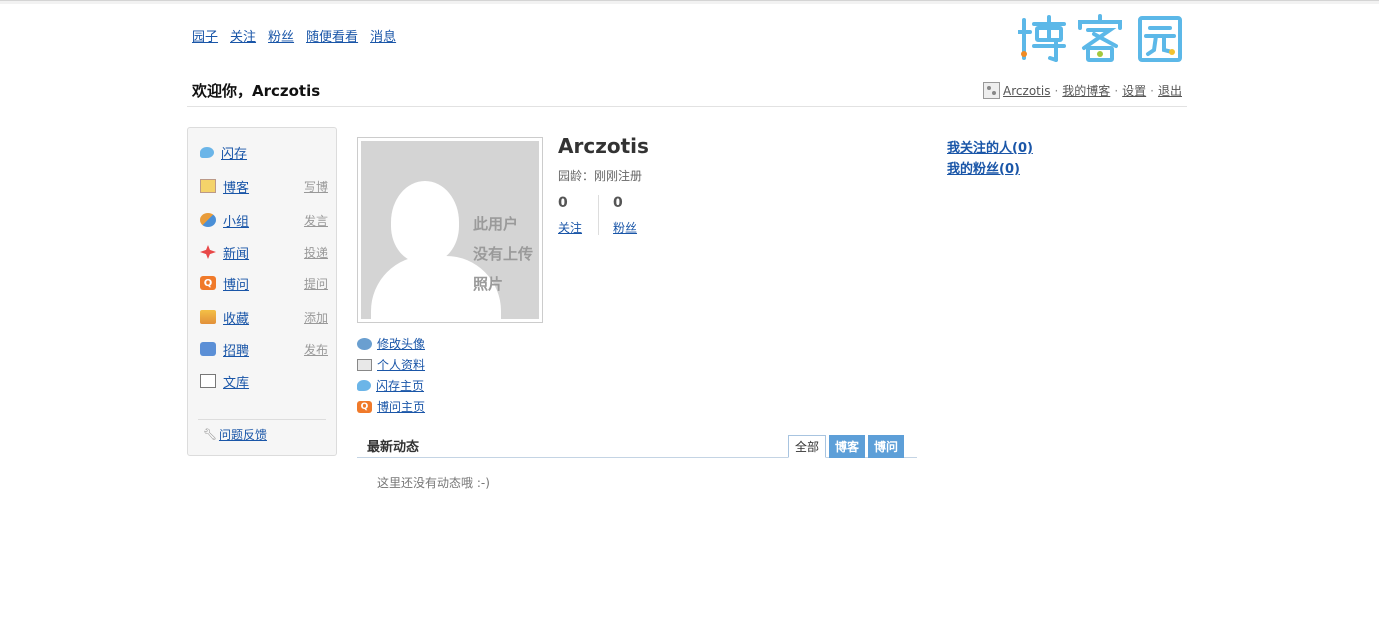 This screenshot has height=622, width=1379. What do you see at coordinates (236, 317) in the screenshot?
I see `sidebar-link-favorites: 收藏` at bounding box center [236, 317].